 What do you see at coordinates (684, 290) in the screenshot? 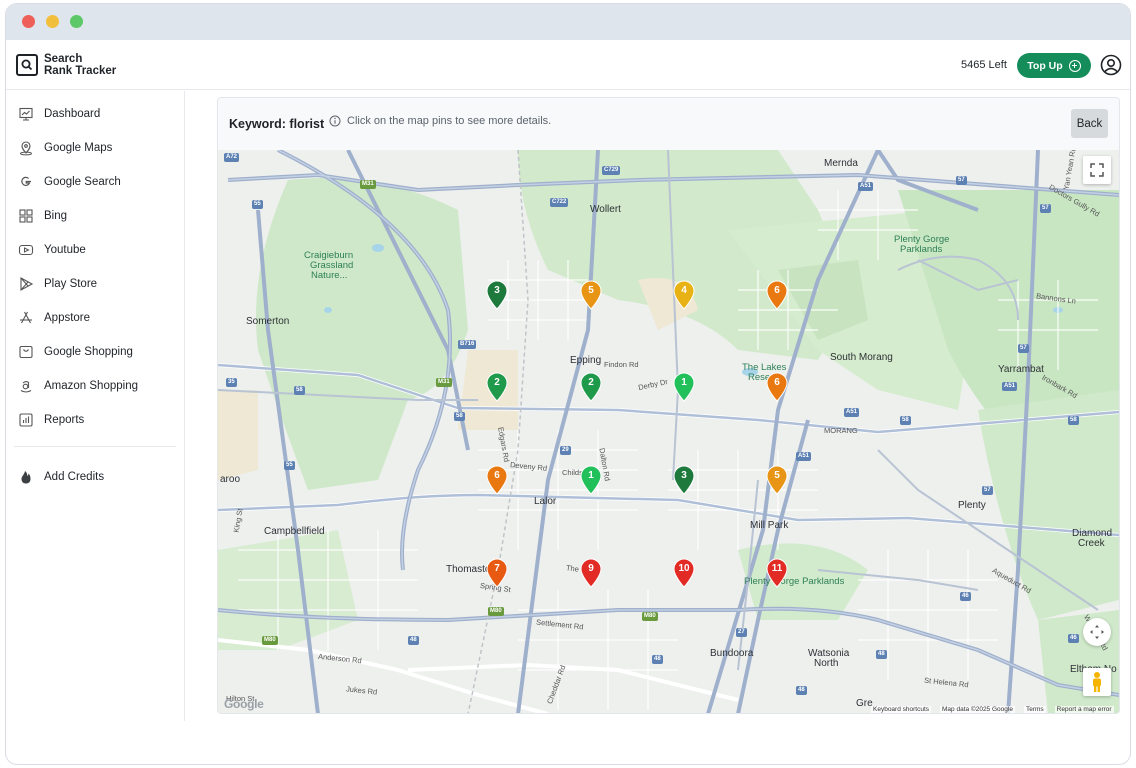
I see `pin-rank-label: 4` at bounding box center [684, 290].